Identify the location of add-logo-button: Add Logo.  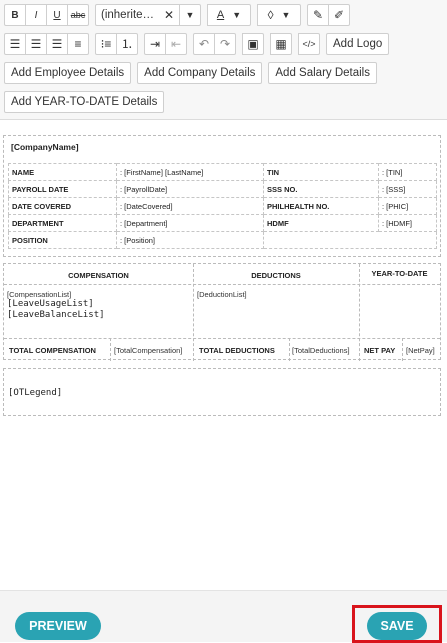
(358, 44).